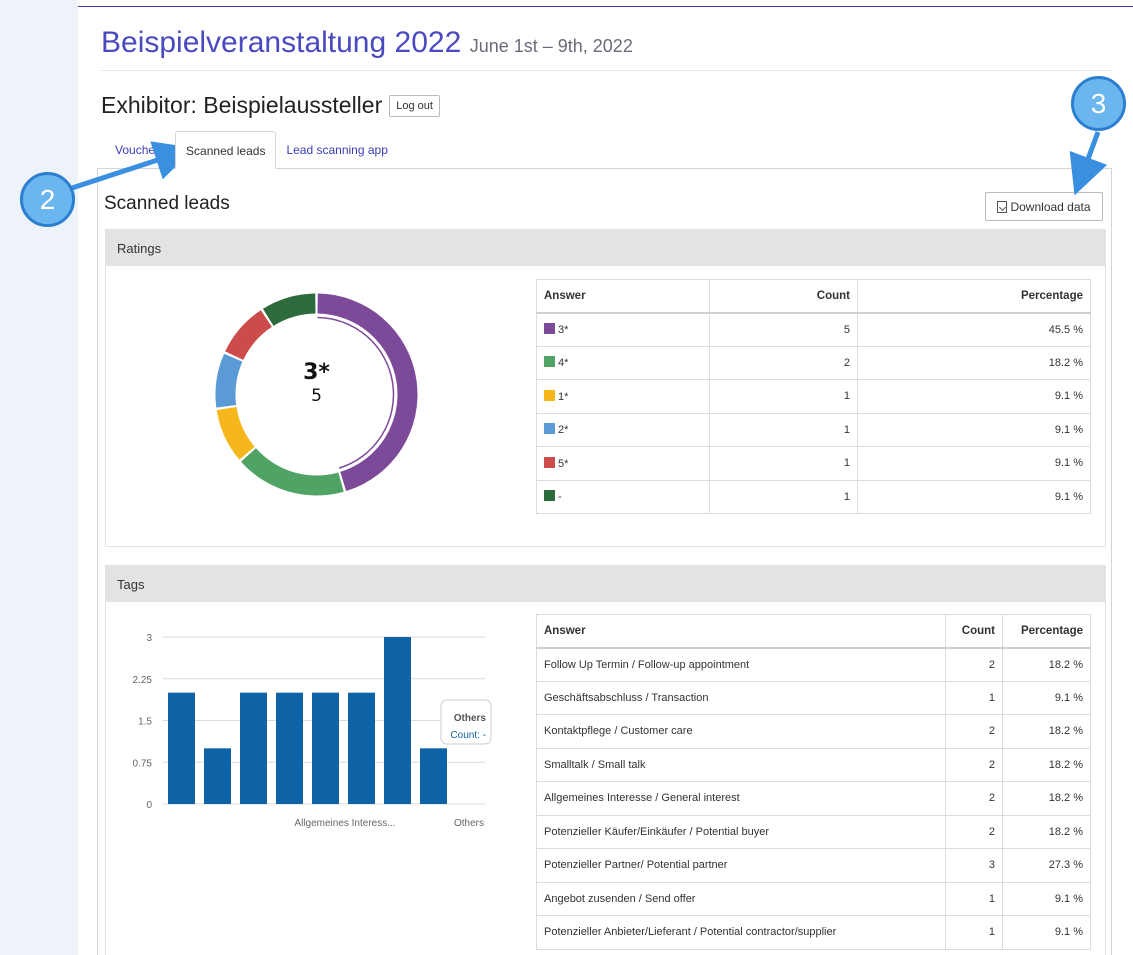 The image size is (1133, 955). What do you see at coordinates (1098, 103) in the screenshot?
I see `annotation-badge-3: 3` at bounding box center [1098, 103].